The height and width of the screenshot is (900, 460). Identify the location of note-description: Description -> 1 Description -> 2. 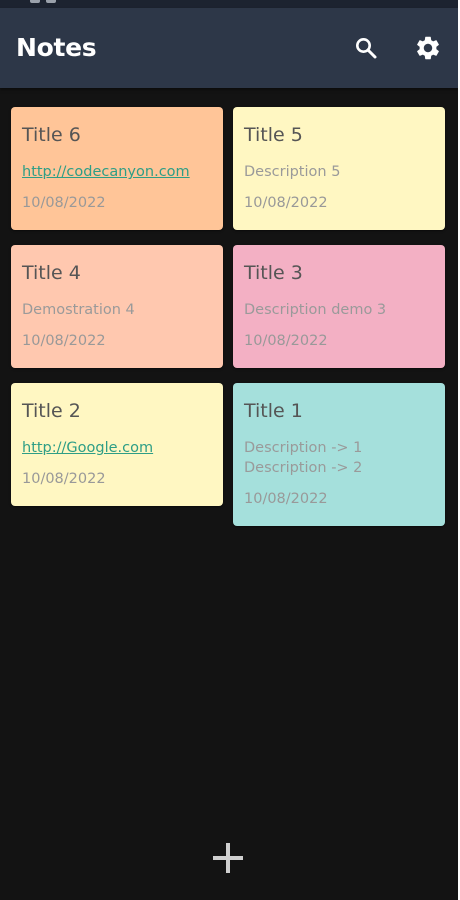
(339, 458).